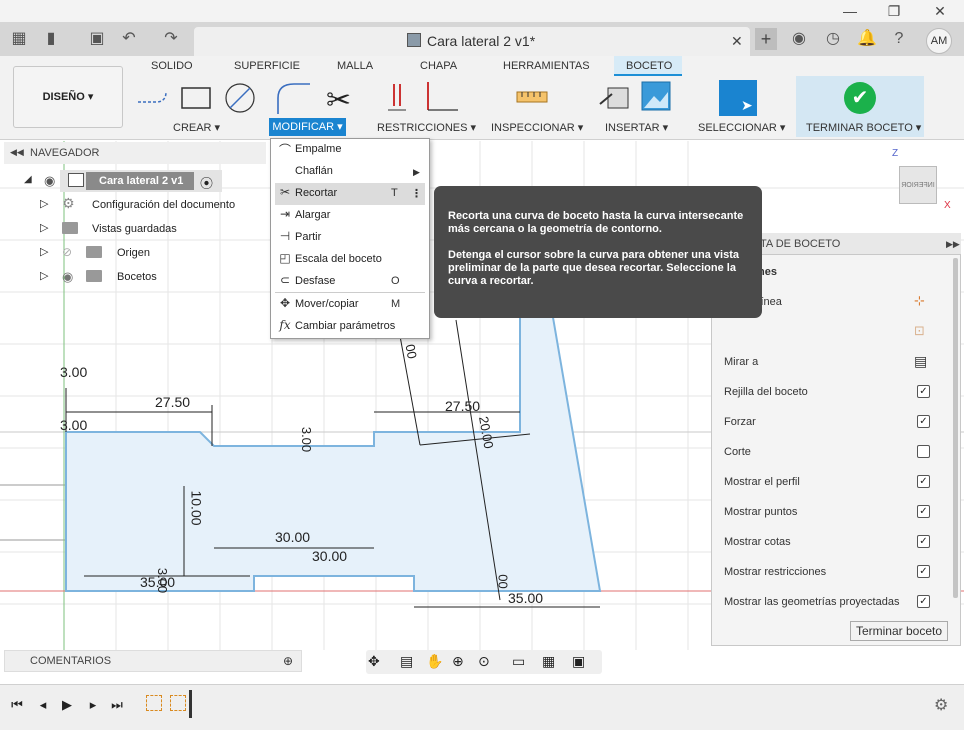 The height and width of the screenshot is (730, 964). What do you see at coordinates (172, 66) in the screenshot?
I see `tab-solido: SOLIDO` at bounding box center [172, 66].